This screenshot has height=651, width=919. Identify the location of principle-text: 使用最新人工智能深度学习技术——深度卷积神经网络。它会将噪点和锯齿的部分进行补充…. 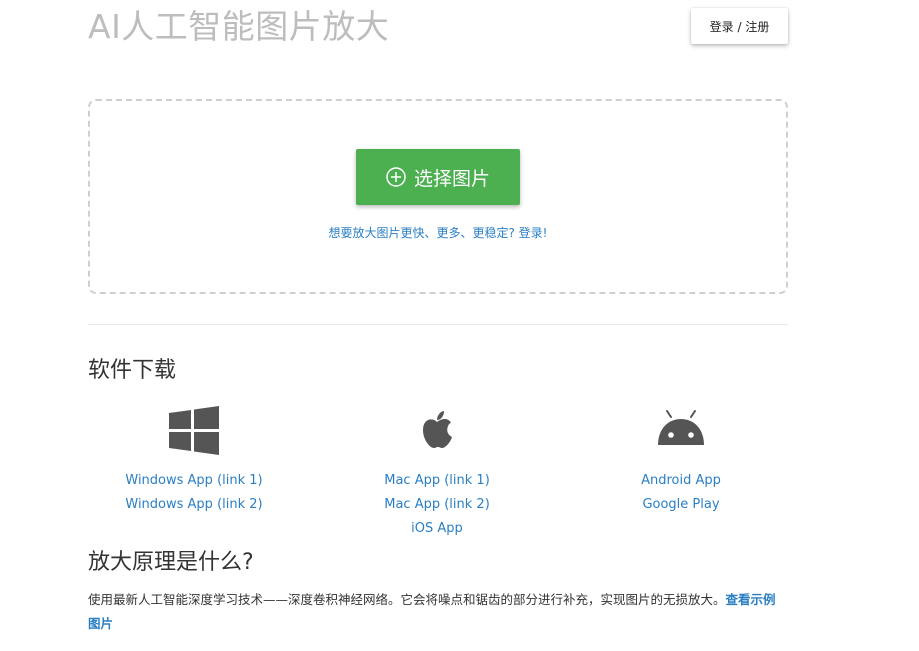
(407, 599).